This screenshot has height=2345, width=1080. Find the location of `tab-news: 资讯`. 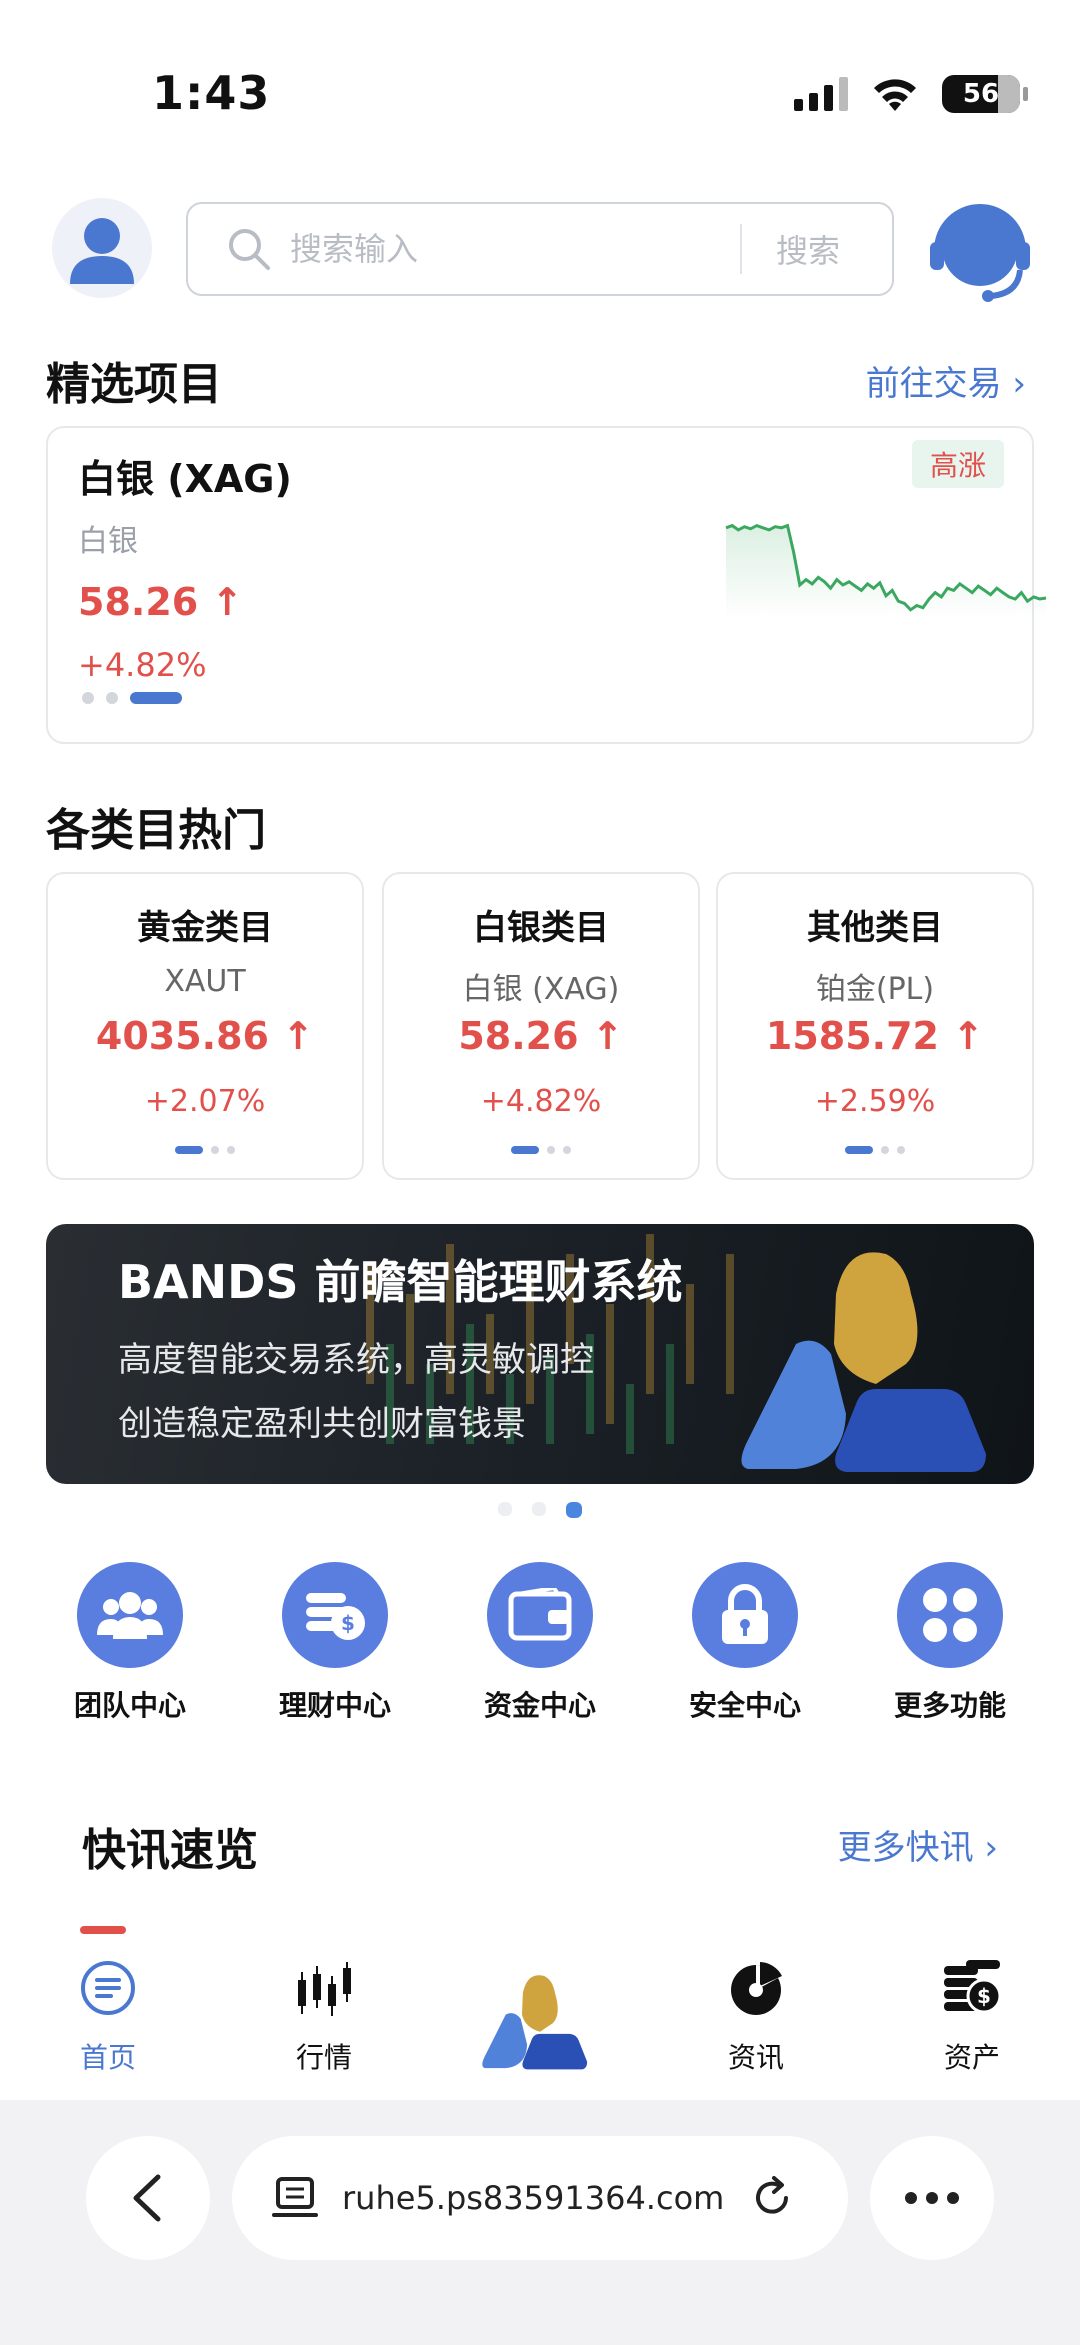

tab-news: 资讯 is located at coordinates (756, 2017).